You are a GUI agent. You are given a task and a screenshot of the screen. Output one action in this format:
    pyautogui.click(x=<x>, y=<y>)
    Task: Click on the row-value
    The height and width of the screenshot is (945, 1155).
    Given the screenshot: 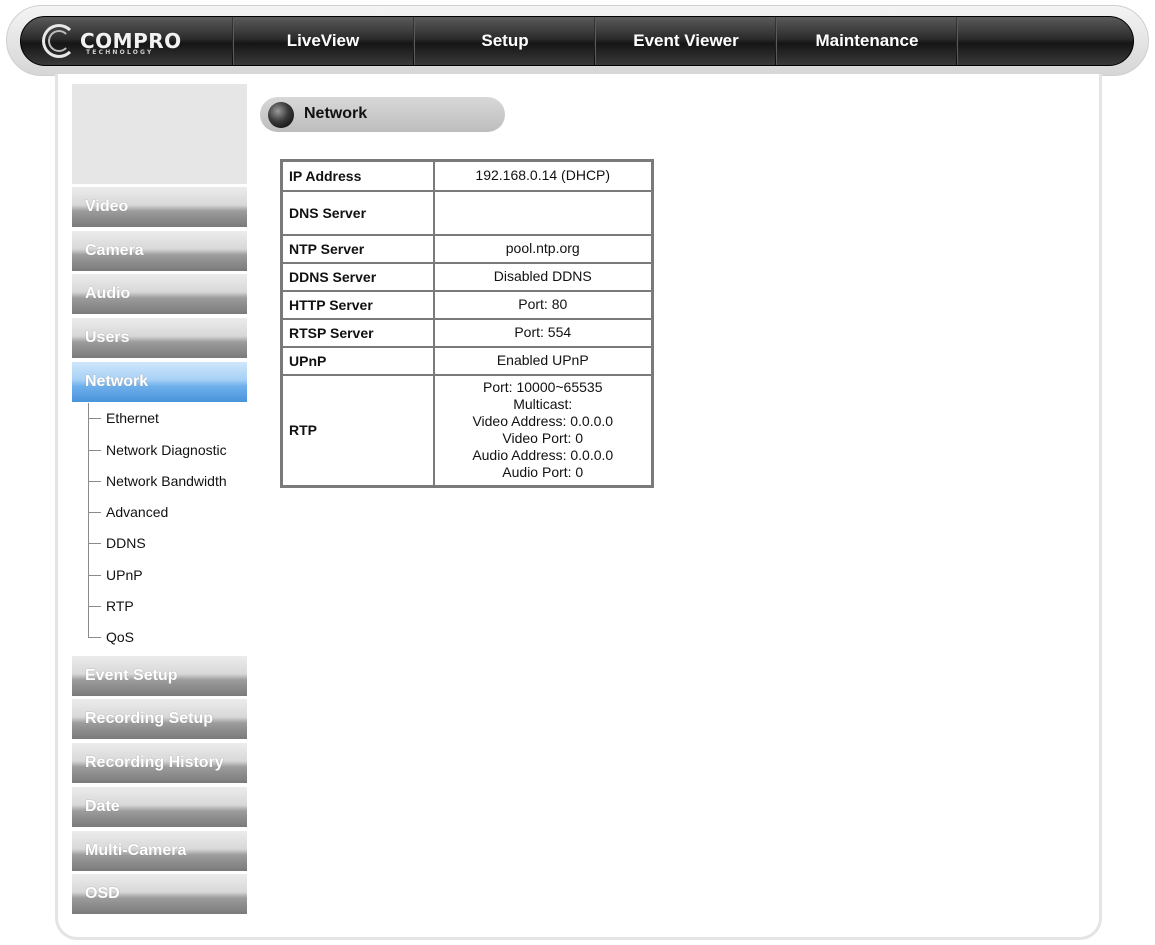 What is the action you would take?
    pyautogui.click(x=543, y=212)
    